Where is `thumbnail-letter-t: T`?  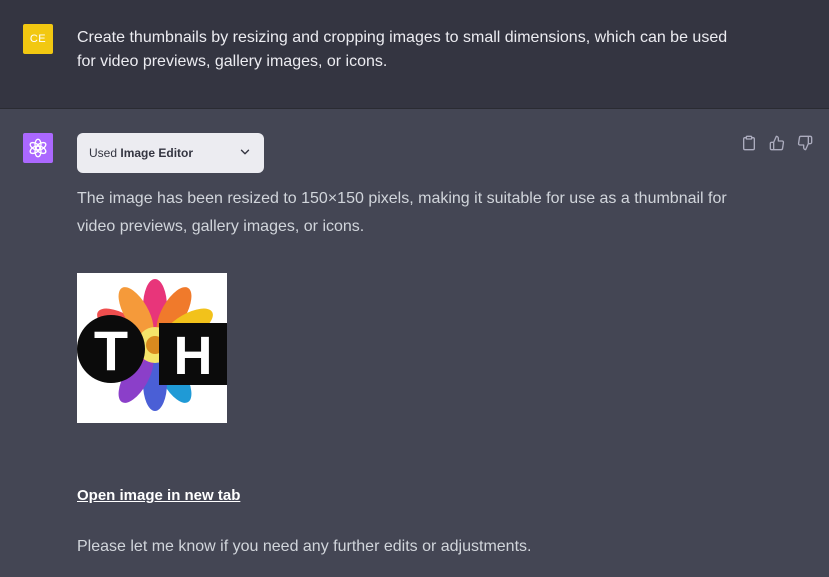
thumbnail-letter-t: T is located at coordinates (111, 350).